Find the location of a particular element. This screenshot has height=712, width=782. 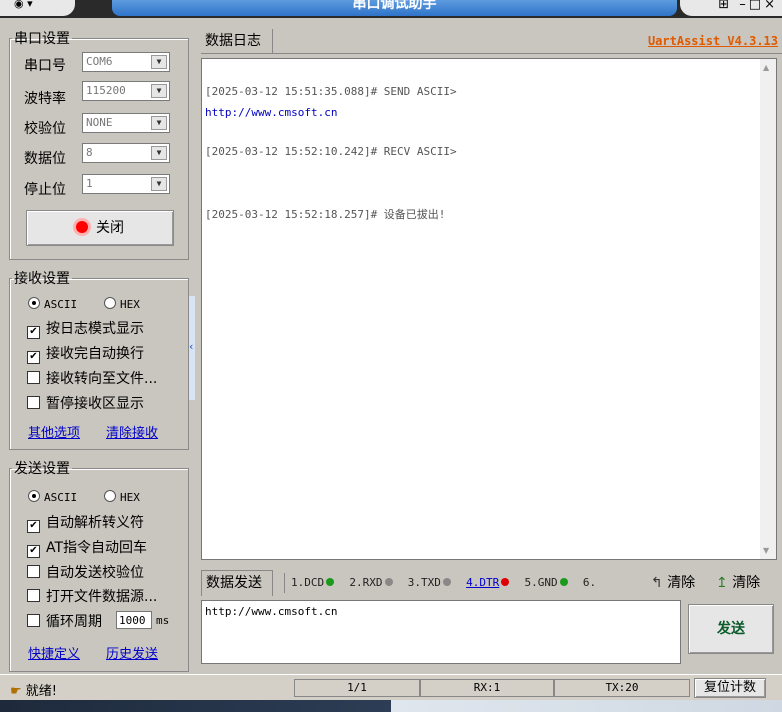

log-line: [2025-03-12 15:51:35.088]# SEND ASCII> is located at coordinates (331, 91).